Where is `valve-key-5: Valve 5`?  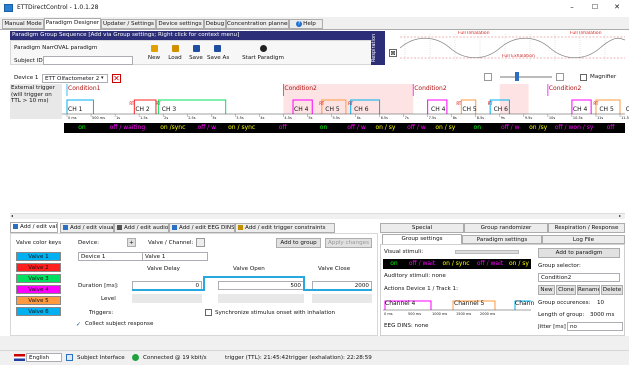 valve-key-5: Valve 5 is located at coordinates (38, 300).